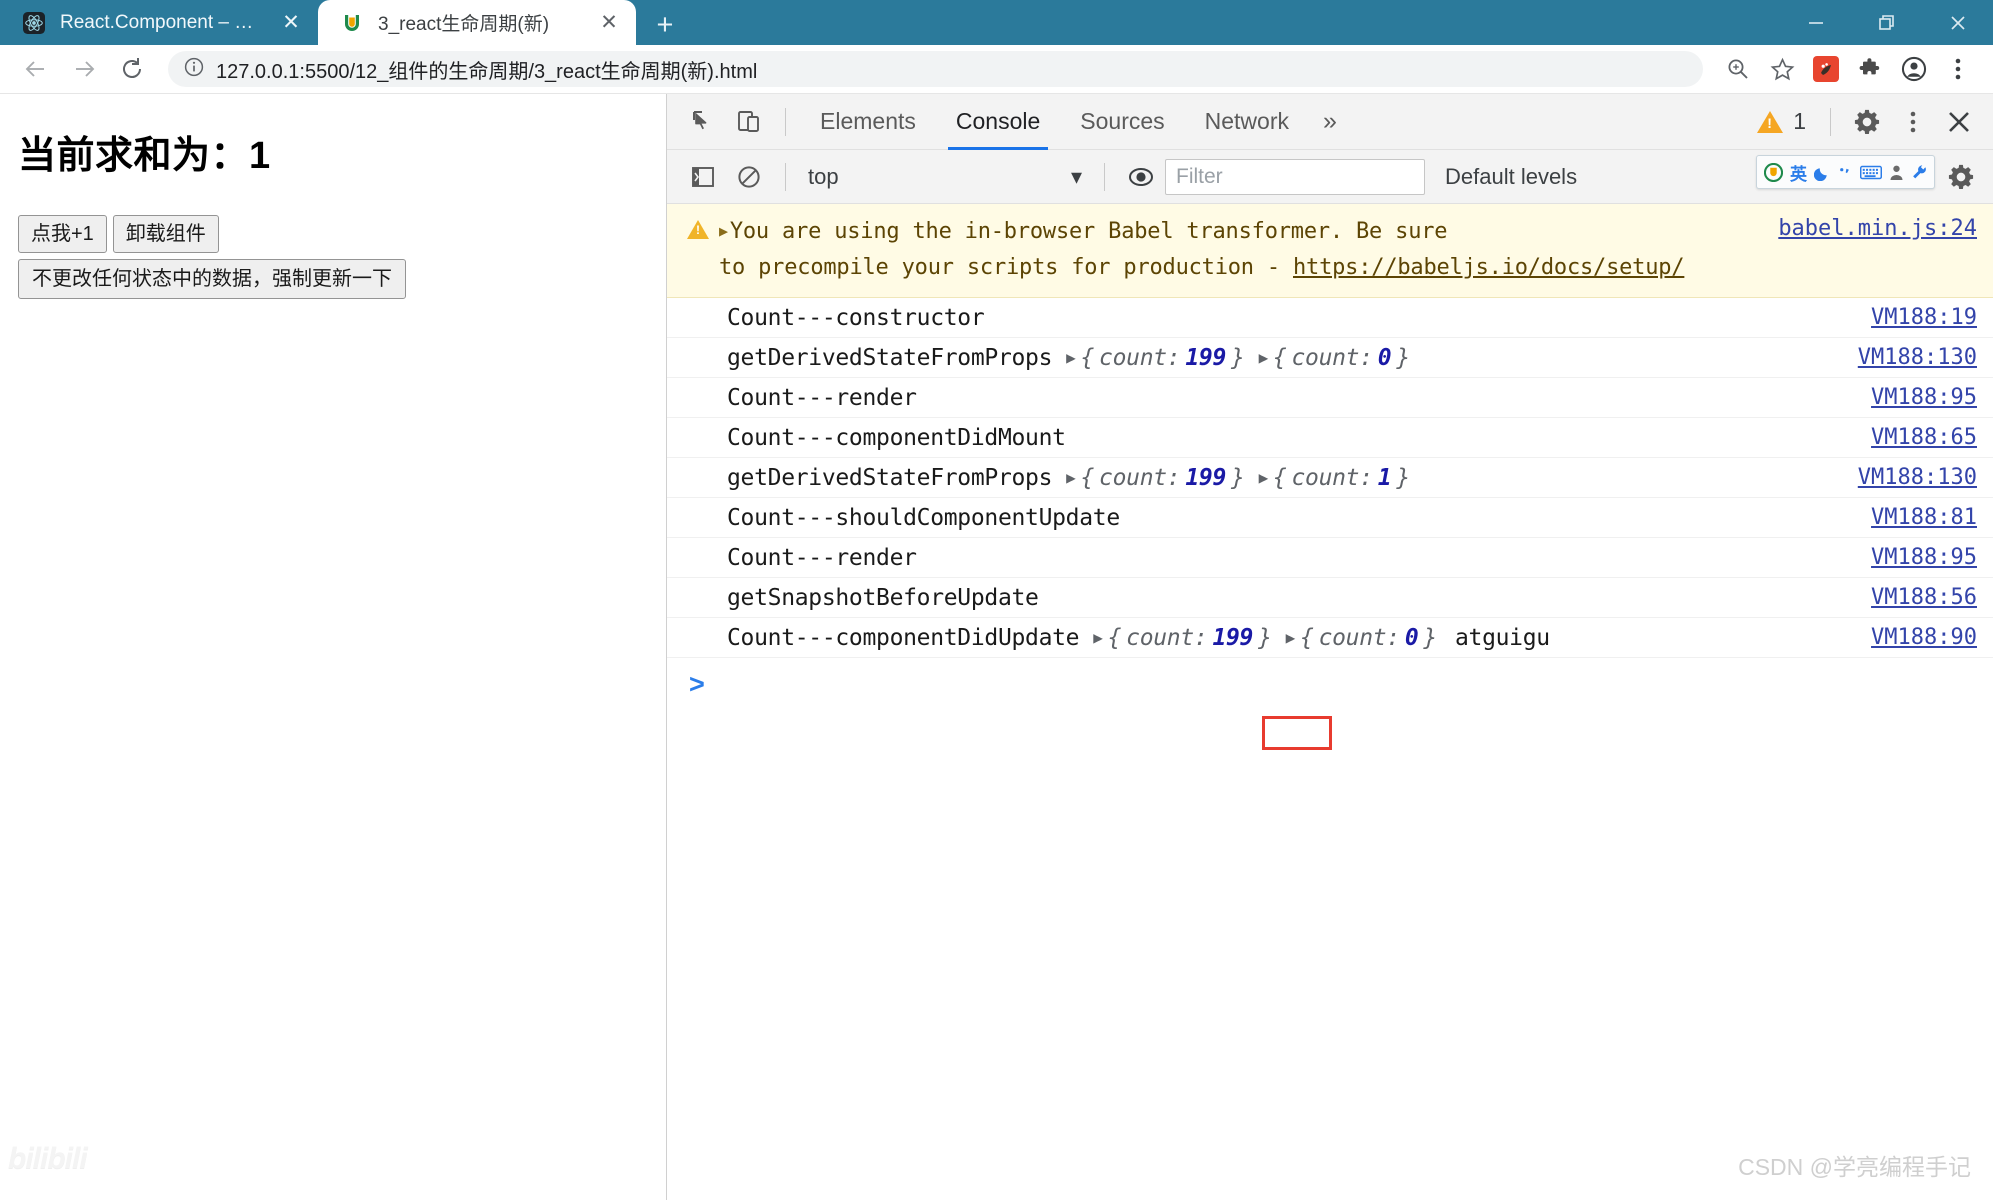 The height and width of the screenshot is (1200, 1993). What do you see at coordinates (1959, 122) in the screenshot?
I see `close-devtools-icon` at bounding box center [1959, 122].